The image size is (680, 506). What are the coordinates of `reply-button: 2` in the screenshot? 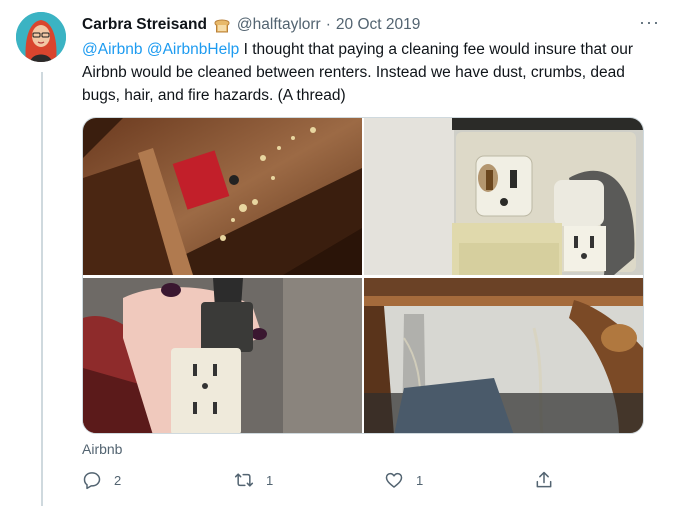 It's located at (101, 480).